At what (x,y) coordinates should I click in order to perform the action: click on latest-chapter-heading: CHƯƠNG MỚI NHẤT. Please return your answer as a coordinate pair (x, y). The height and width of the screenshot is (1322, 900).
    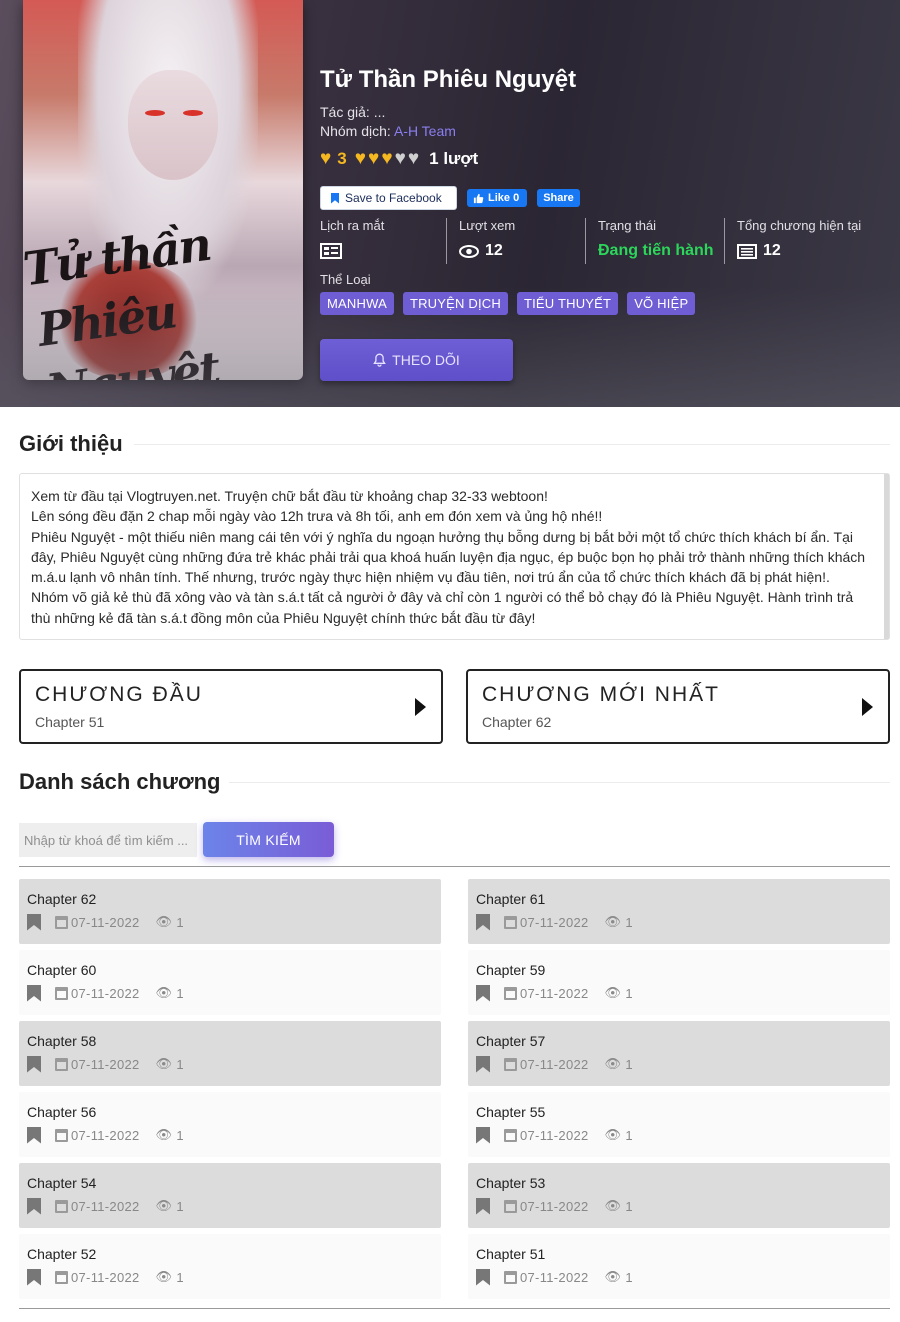
    Looking at the image, I should click on (601, 694).